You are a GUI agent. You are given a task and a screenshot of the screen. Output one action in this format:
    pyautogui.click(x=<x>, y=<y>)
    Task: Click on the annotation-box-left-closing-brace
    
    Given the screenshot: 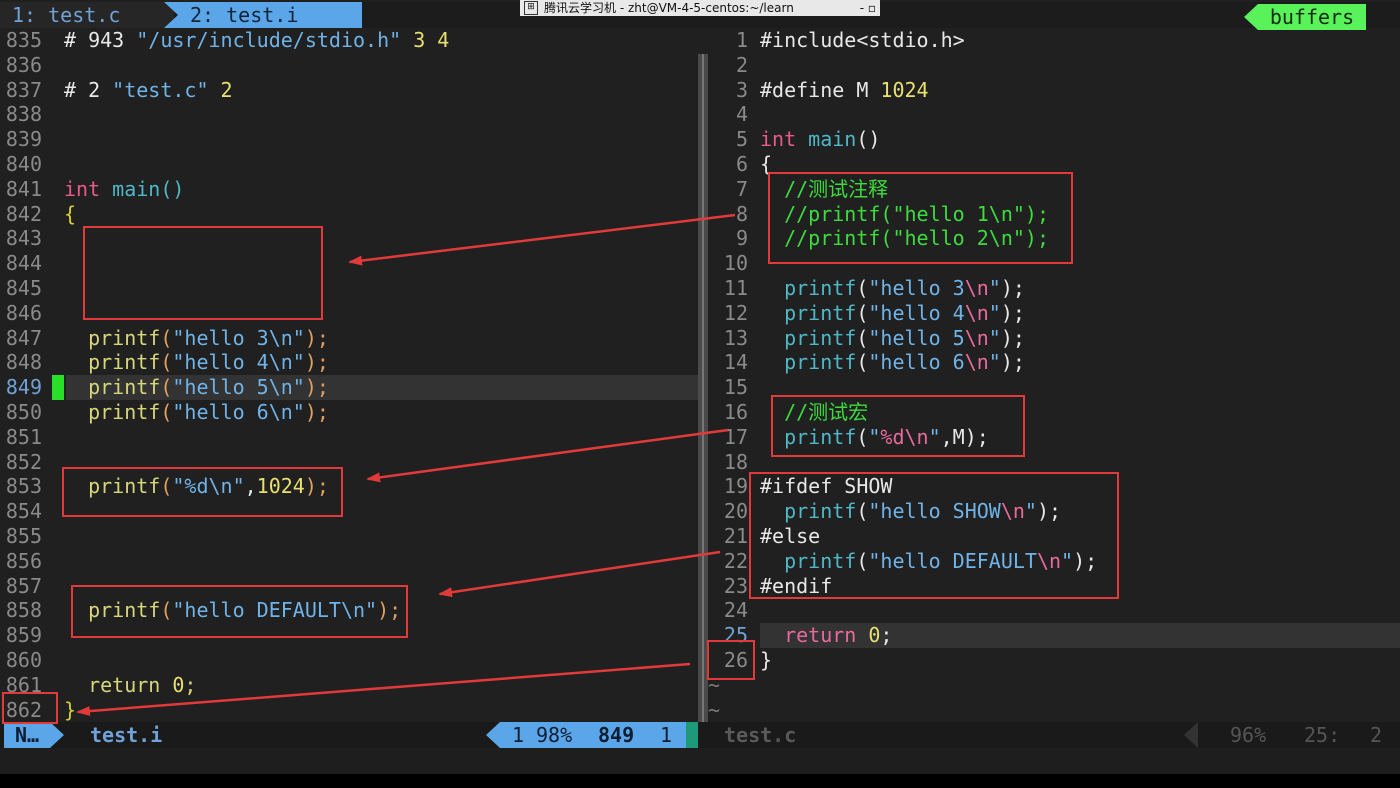 What is the action you would take?
    pyautogui.click(x=30, y=708)
    